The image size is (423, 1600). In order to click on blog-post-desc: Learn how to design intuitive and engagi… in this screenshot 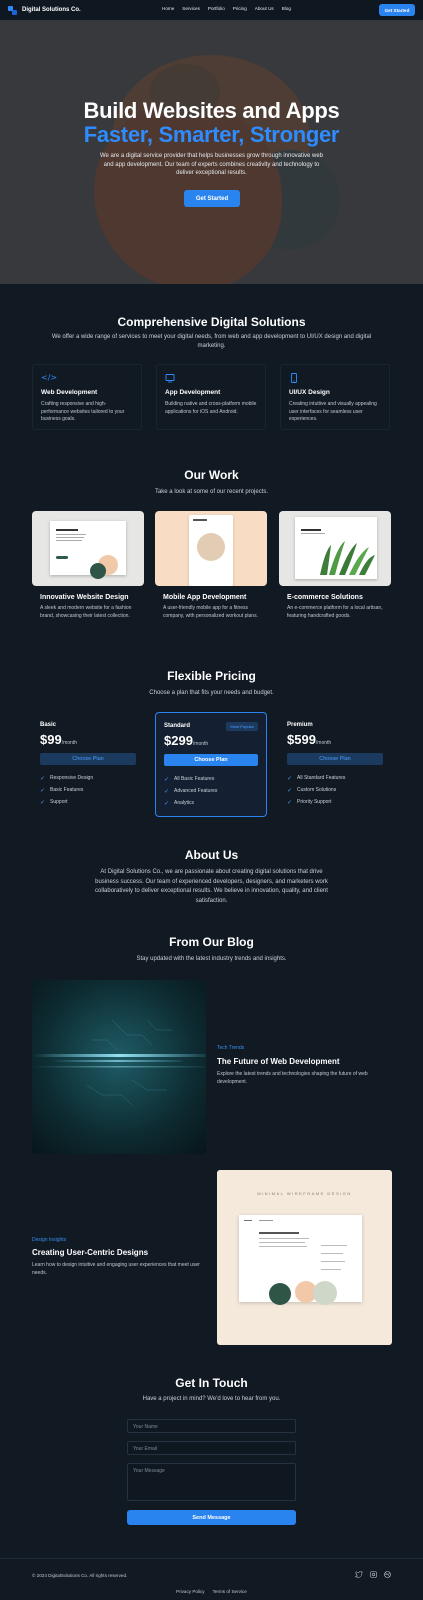, I will do `click(116, 1269)`.